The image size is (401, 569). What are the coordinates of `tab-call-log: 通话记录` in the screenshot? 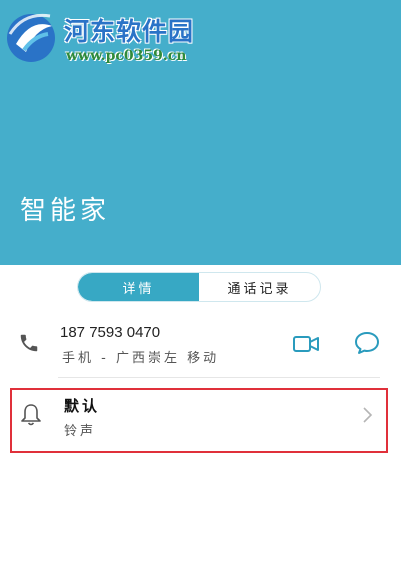 It's located at (259, 287).